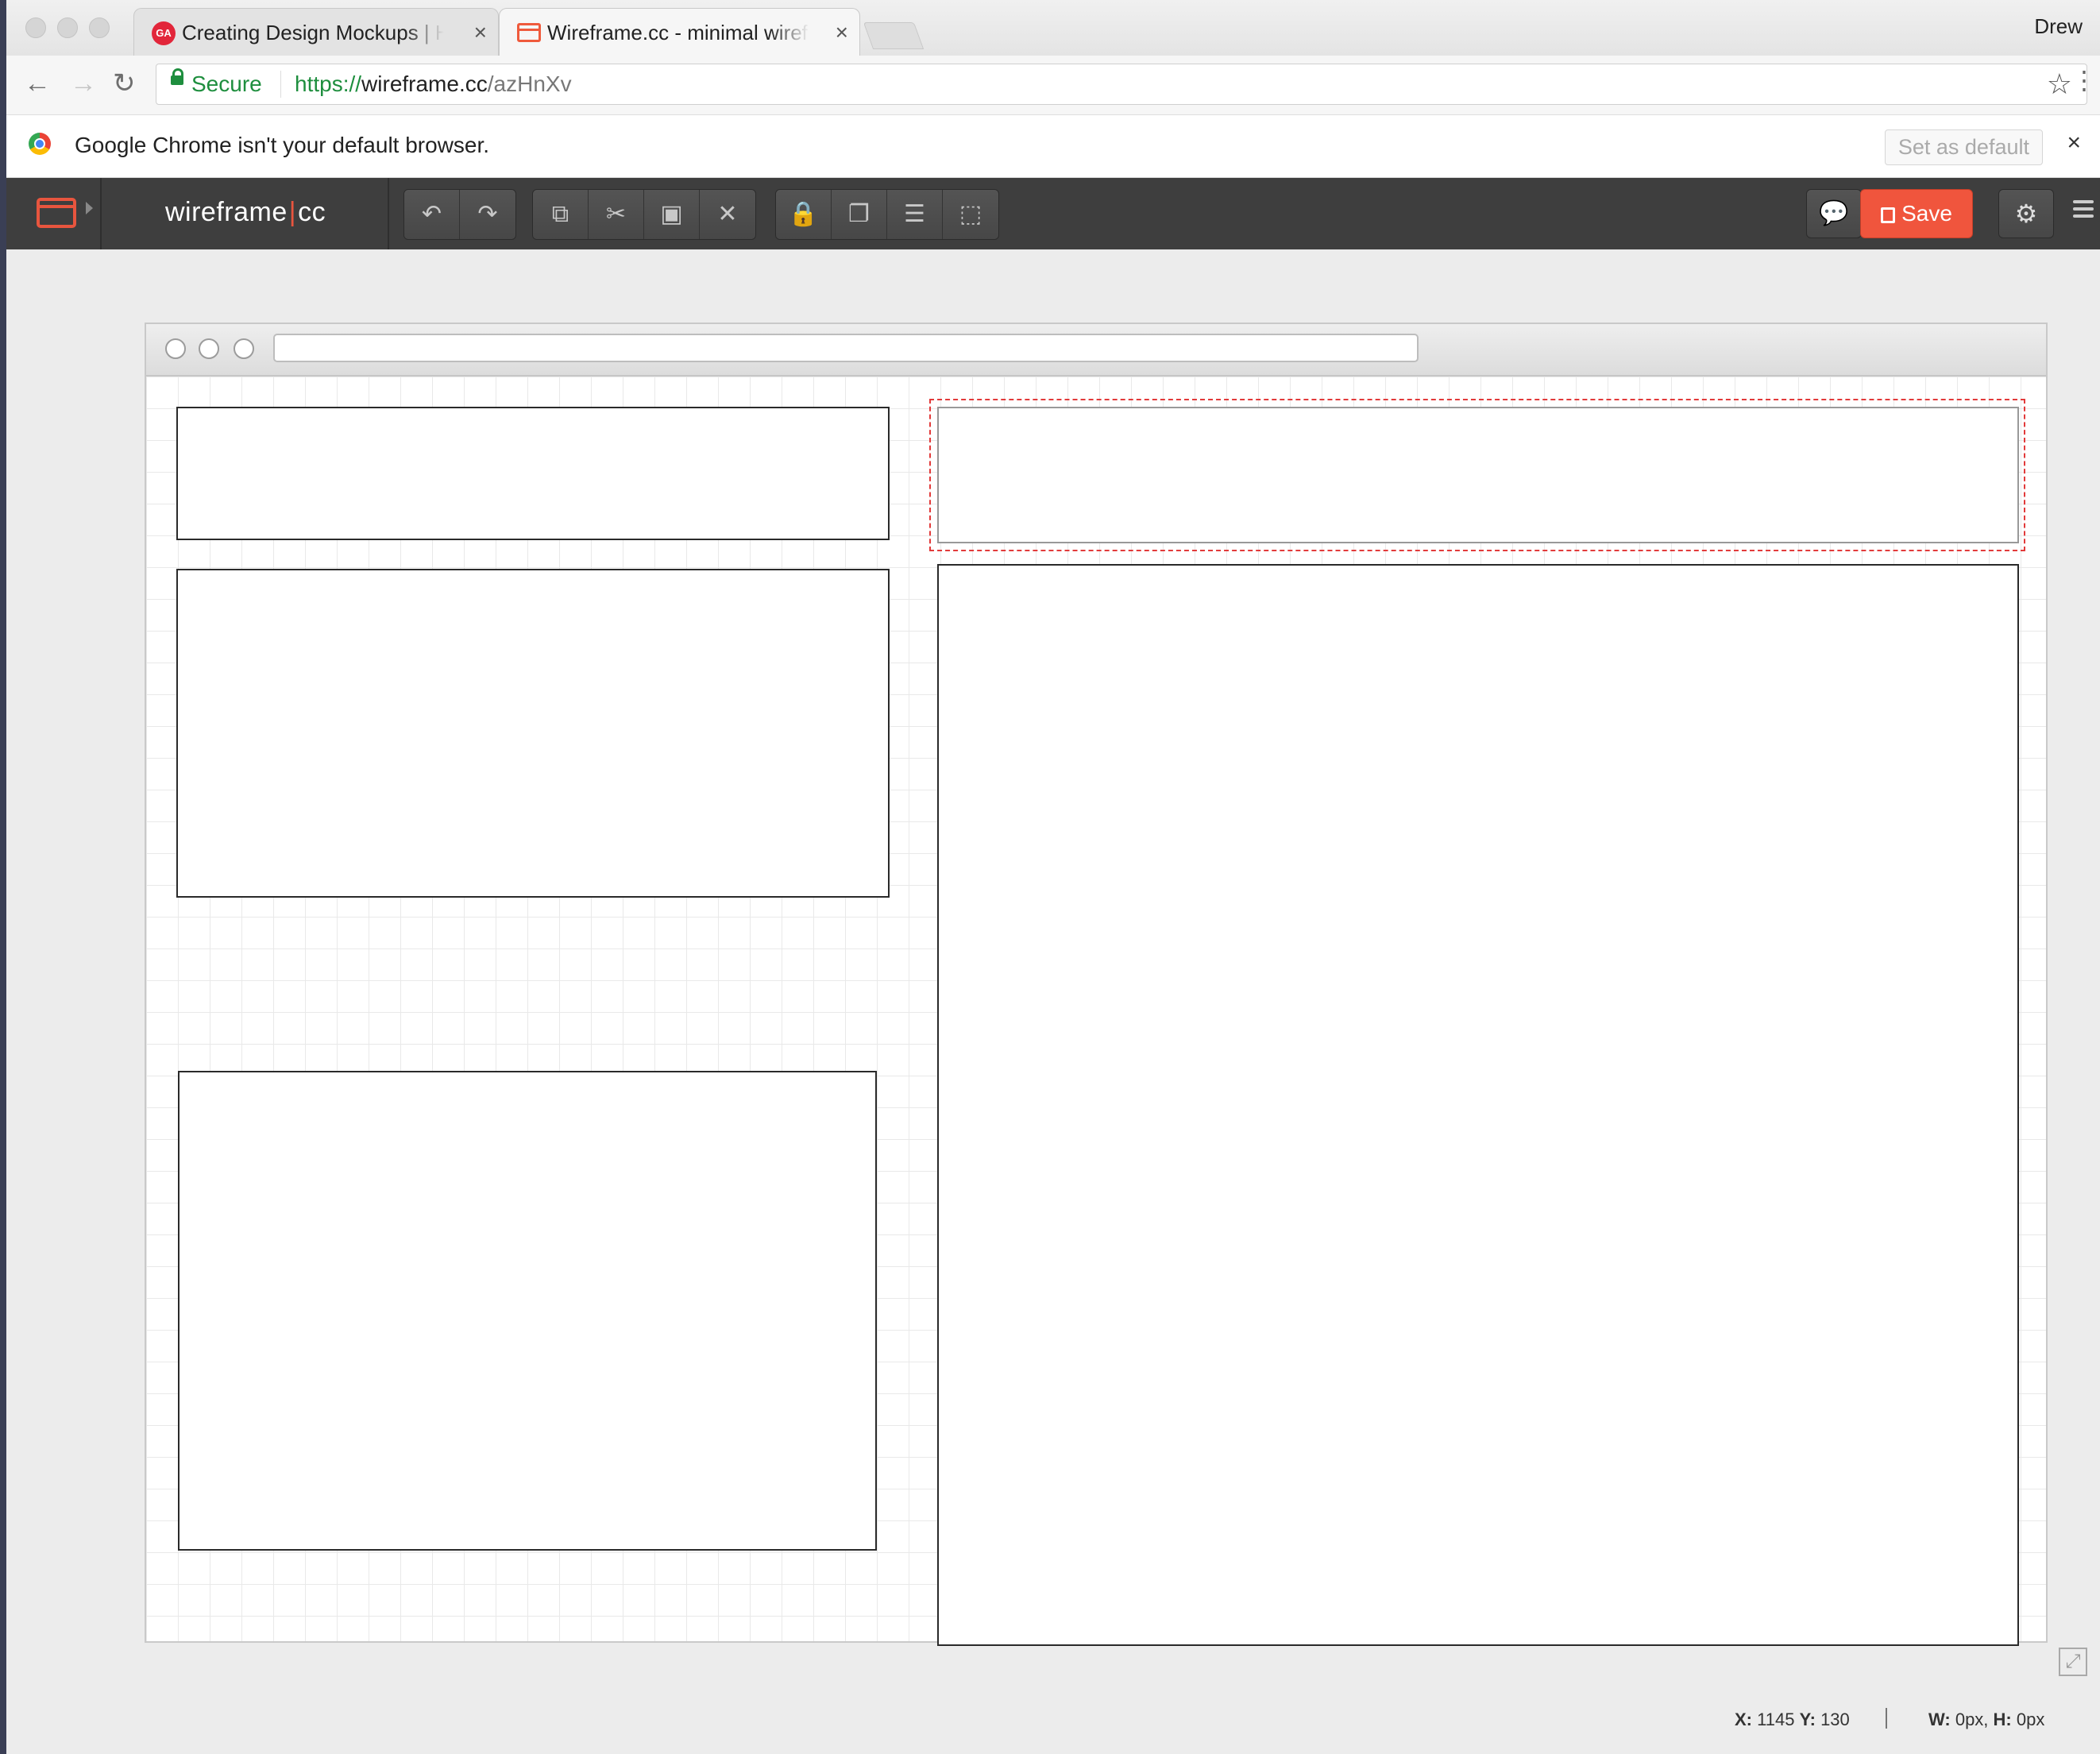 The width and height of the screenshot is (2100, 1754). Describe the element at coordinates (529, 32) in the screenshot. I see `wireframe-favicon-icon` at that location.